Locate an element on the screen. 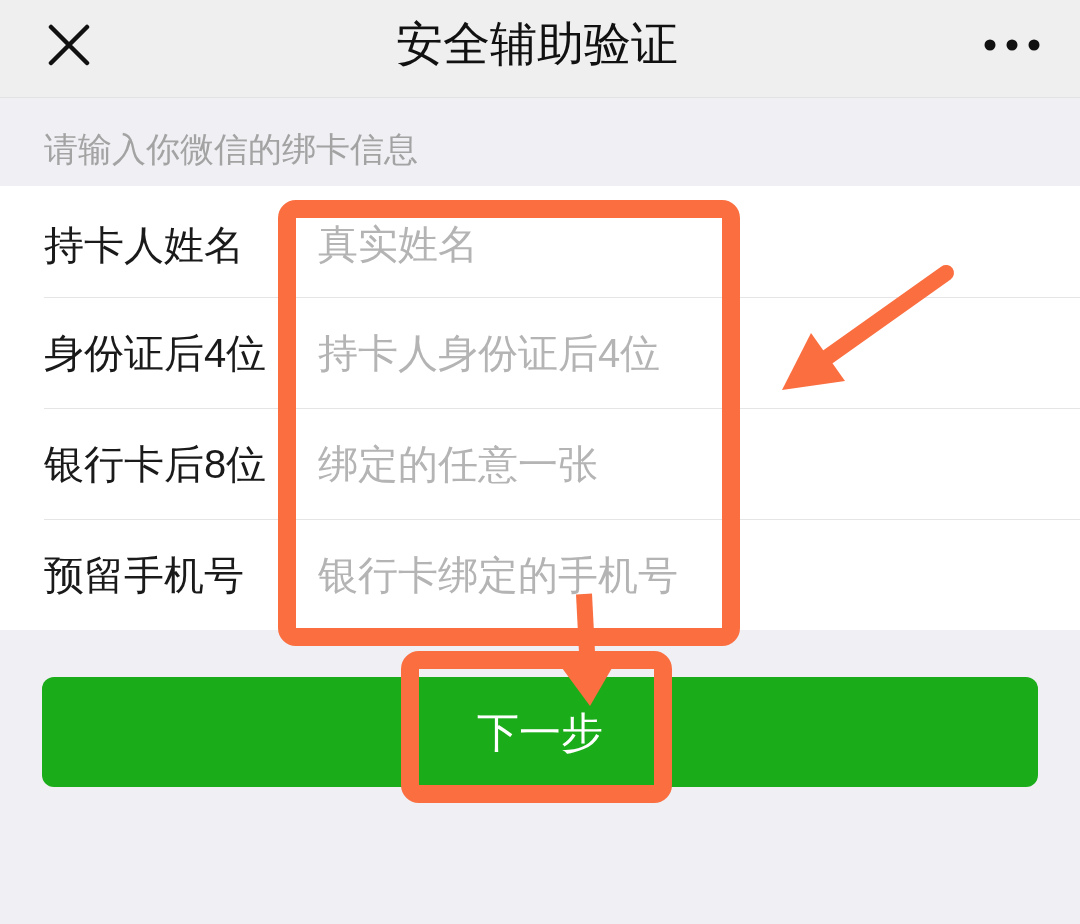 The image size is (1080, 924). hint-text: 请输入你微信的绑卡信息 is located at coordinates (231, 149).